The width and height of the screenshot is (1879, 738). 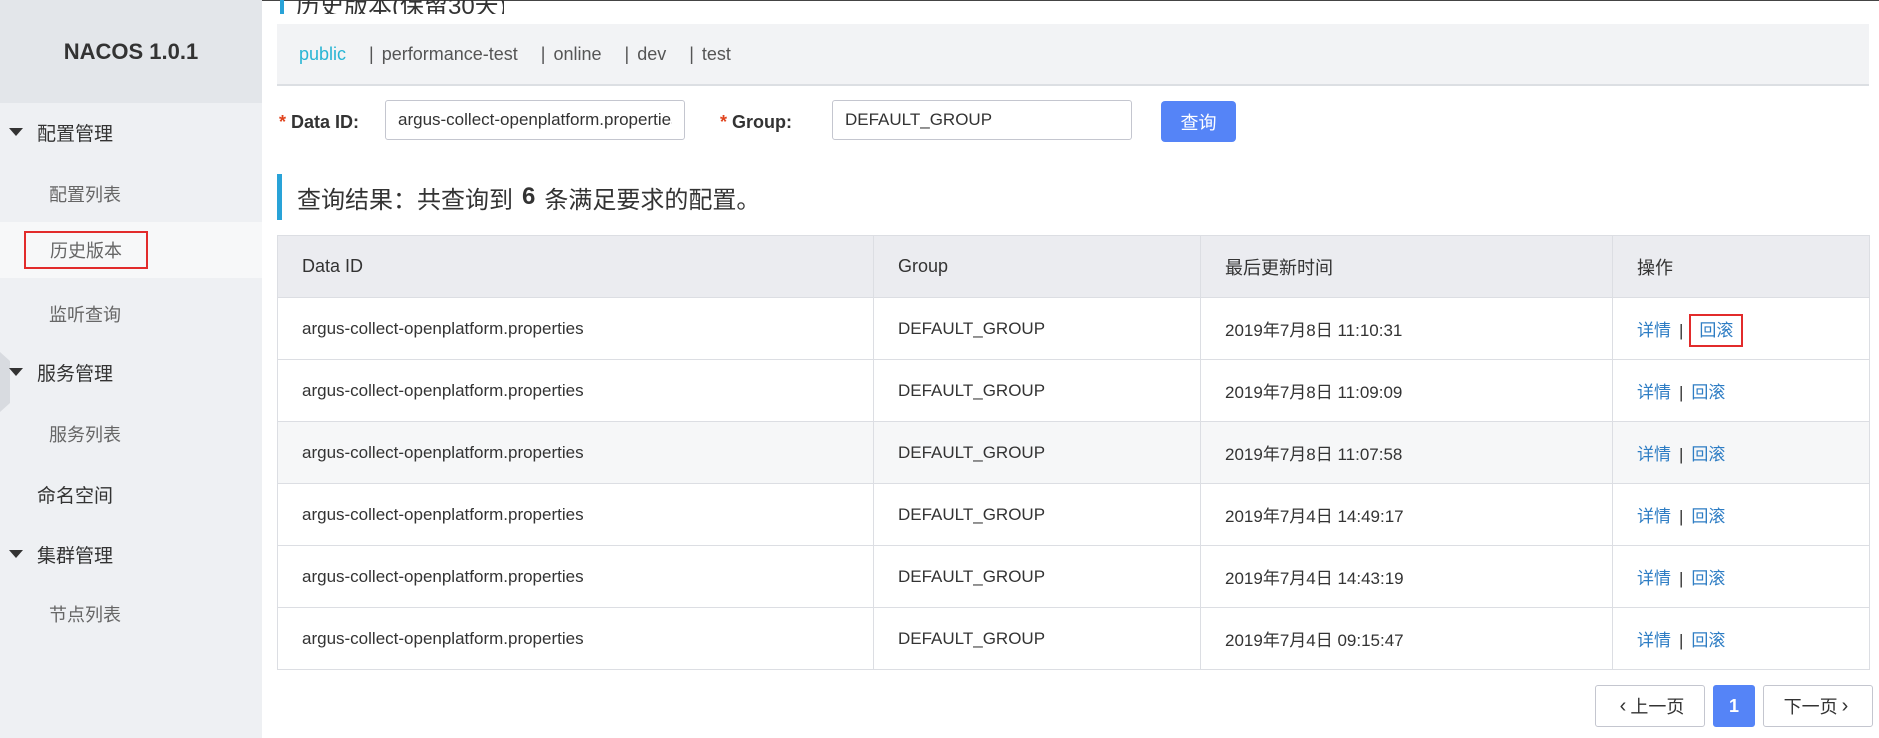 I want to click on next-page-label: 下一页, so click(x=1810, y=707).